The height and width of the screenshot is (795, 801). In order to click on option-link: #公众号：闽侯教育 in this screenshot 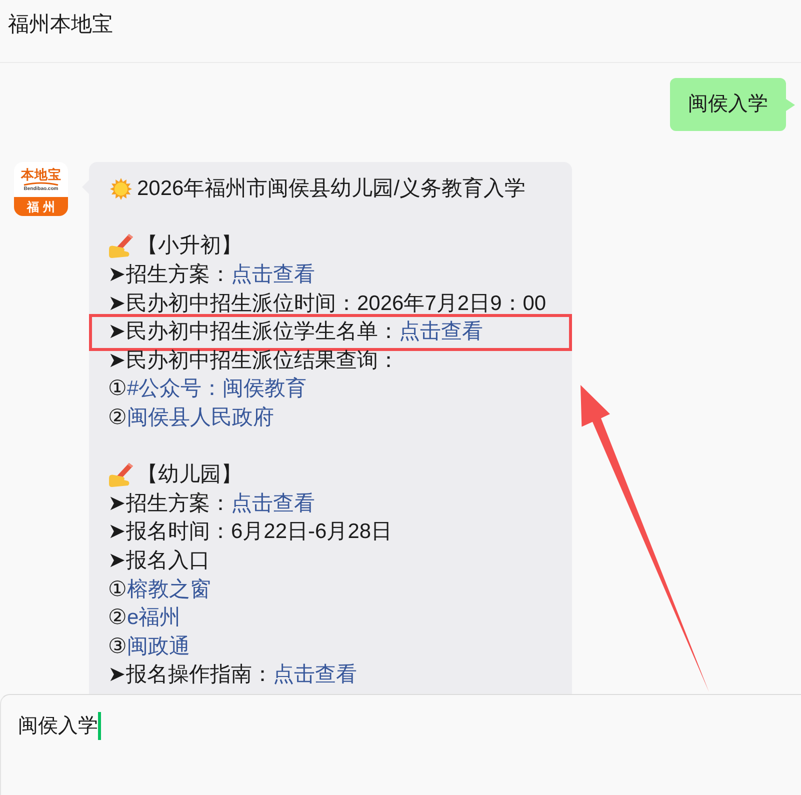, I will do `click(217, 389)`.